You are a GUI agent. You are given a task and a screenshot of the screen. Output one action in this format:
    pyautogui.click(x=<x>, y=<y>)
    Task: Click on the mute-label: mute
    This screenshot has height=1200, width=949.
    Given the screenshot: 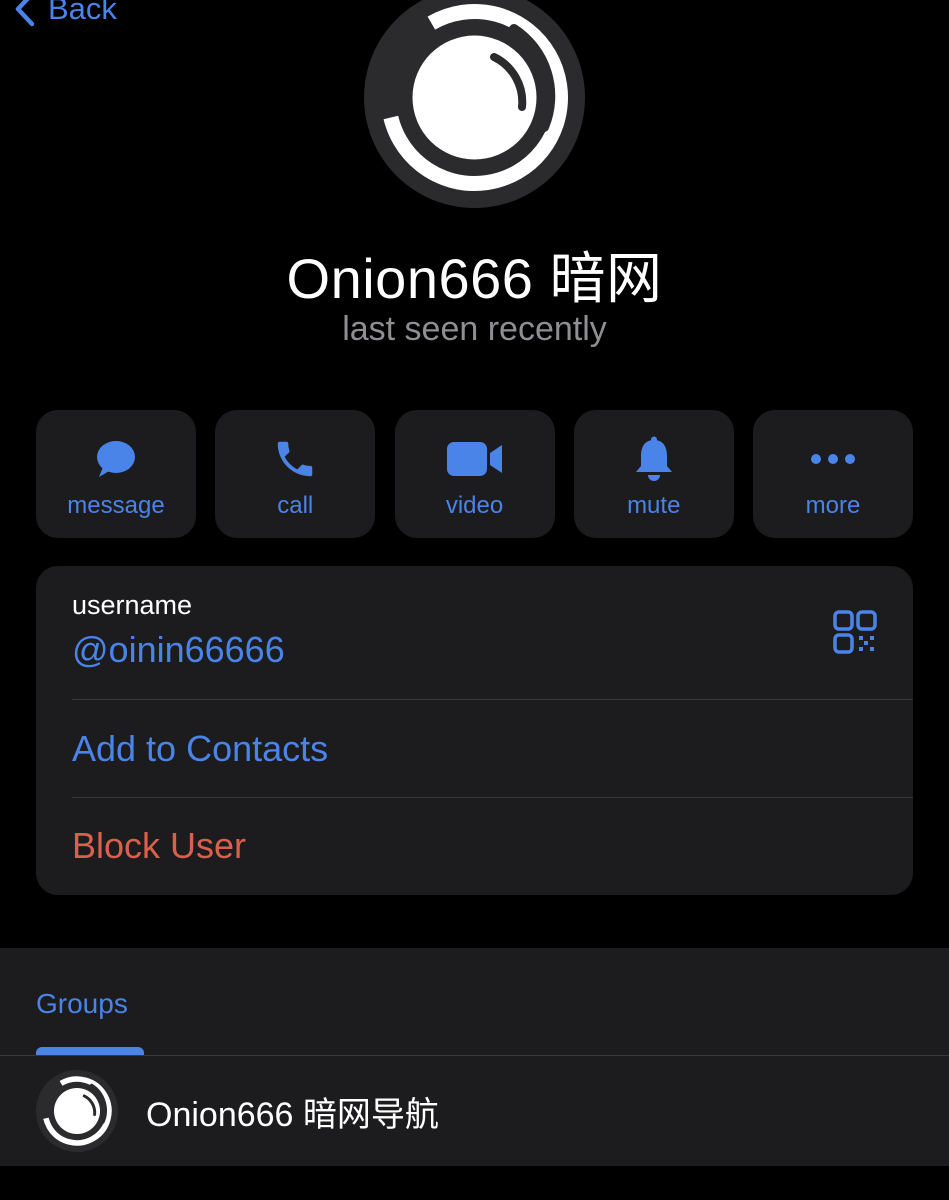 What is the action you would take?
    pyautogui.click(x=654, y=505)
    